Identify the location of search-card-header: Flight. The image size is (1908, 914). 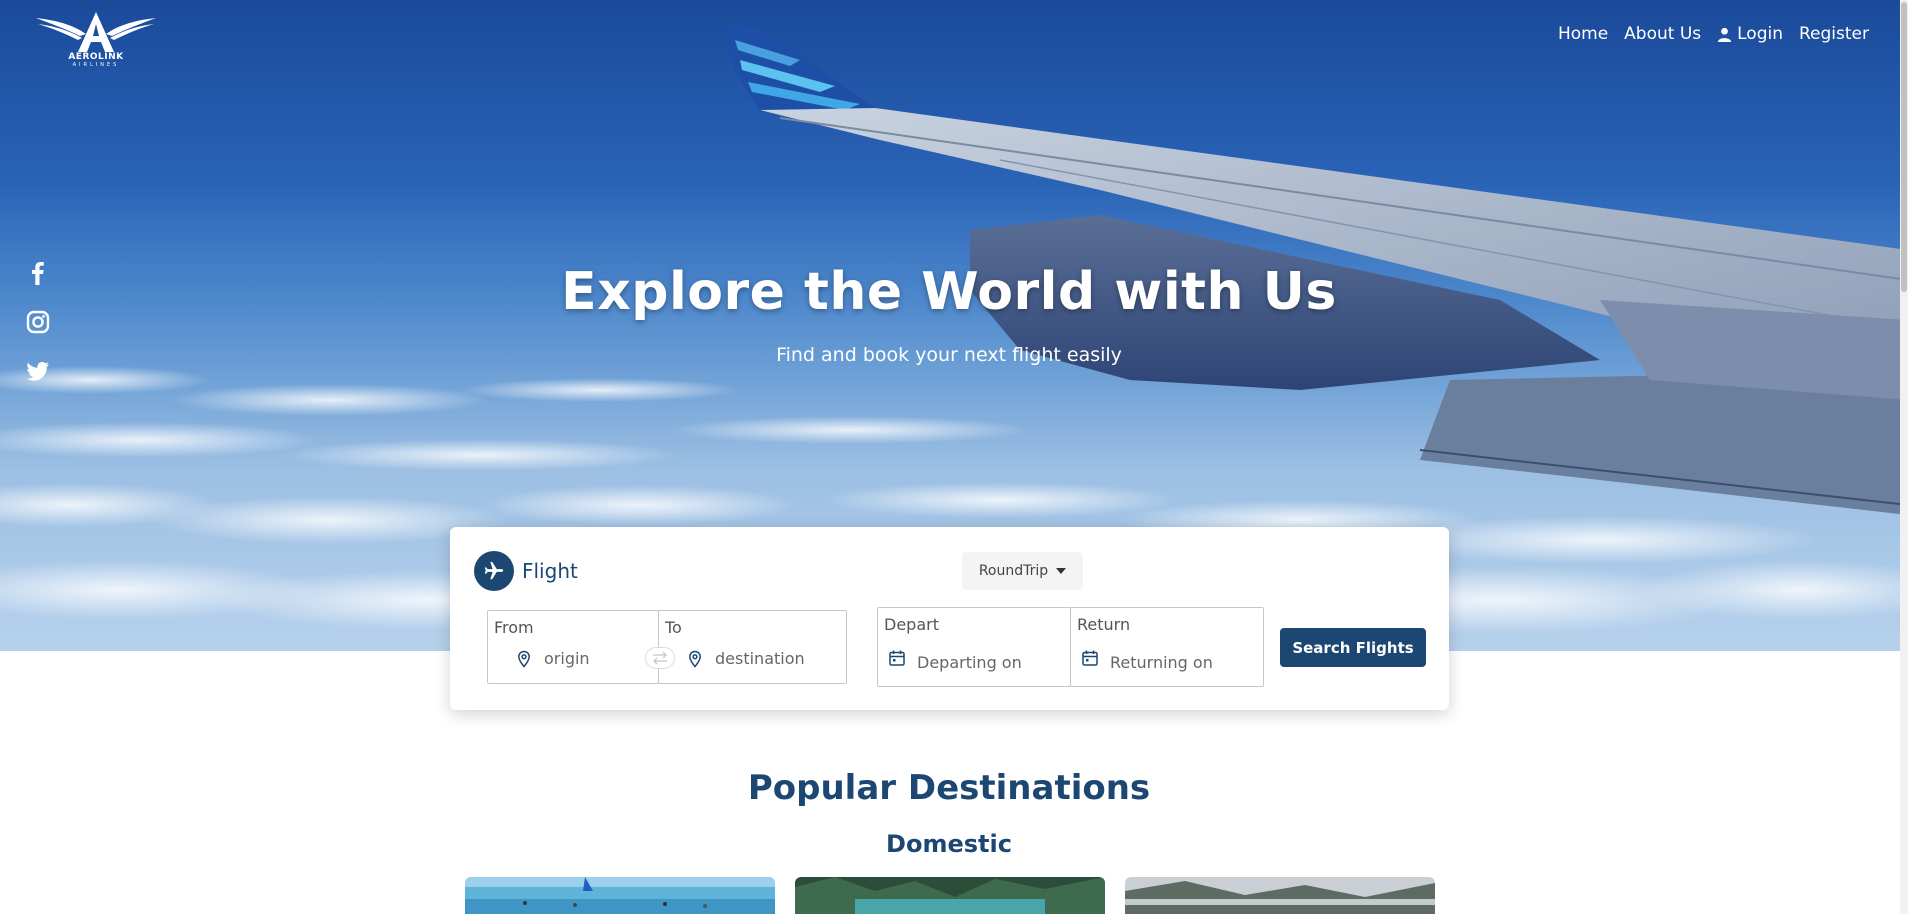
(526, 571).